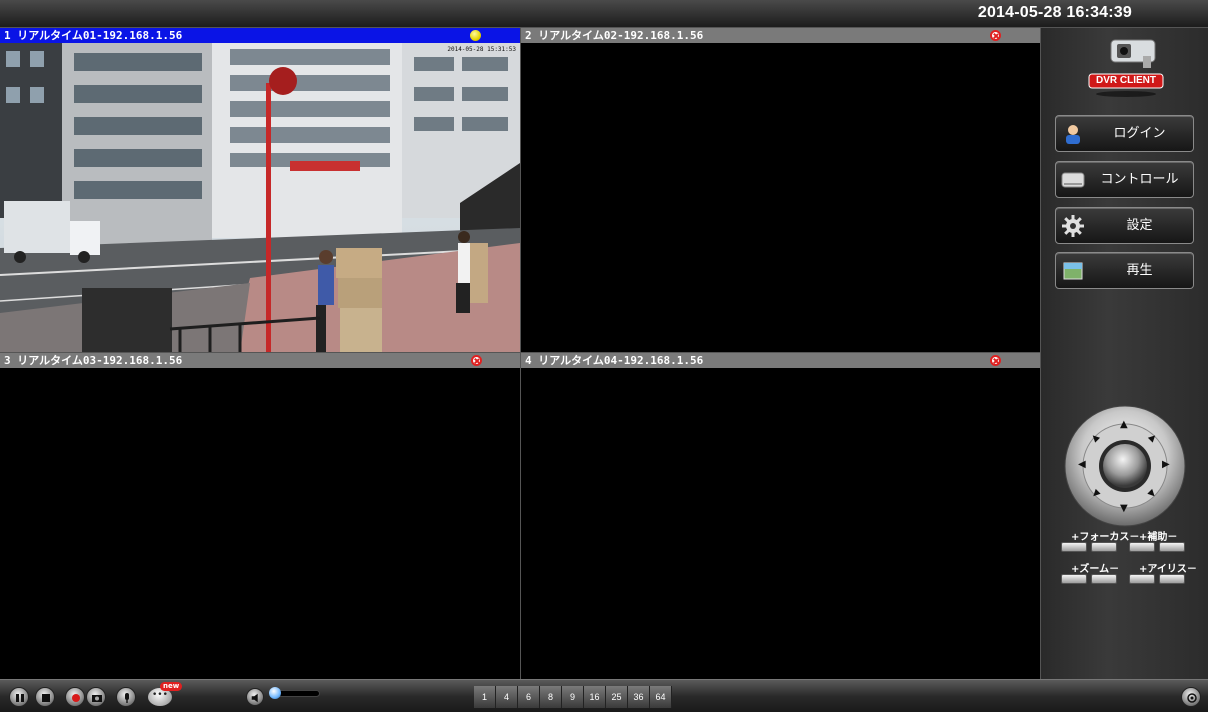 The image size is (1208, 712). Describe the element at coordinates (1104, 579) in the screenshot. I see `zoom-minus-button` at that location.